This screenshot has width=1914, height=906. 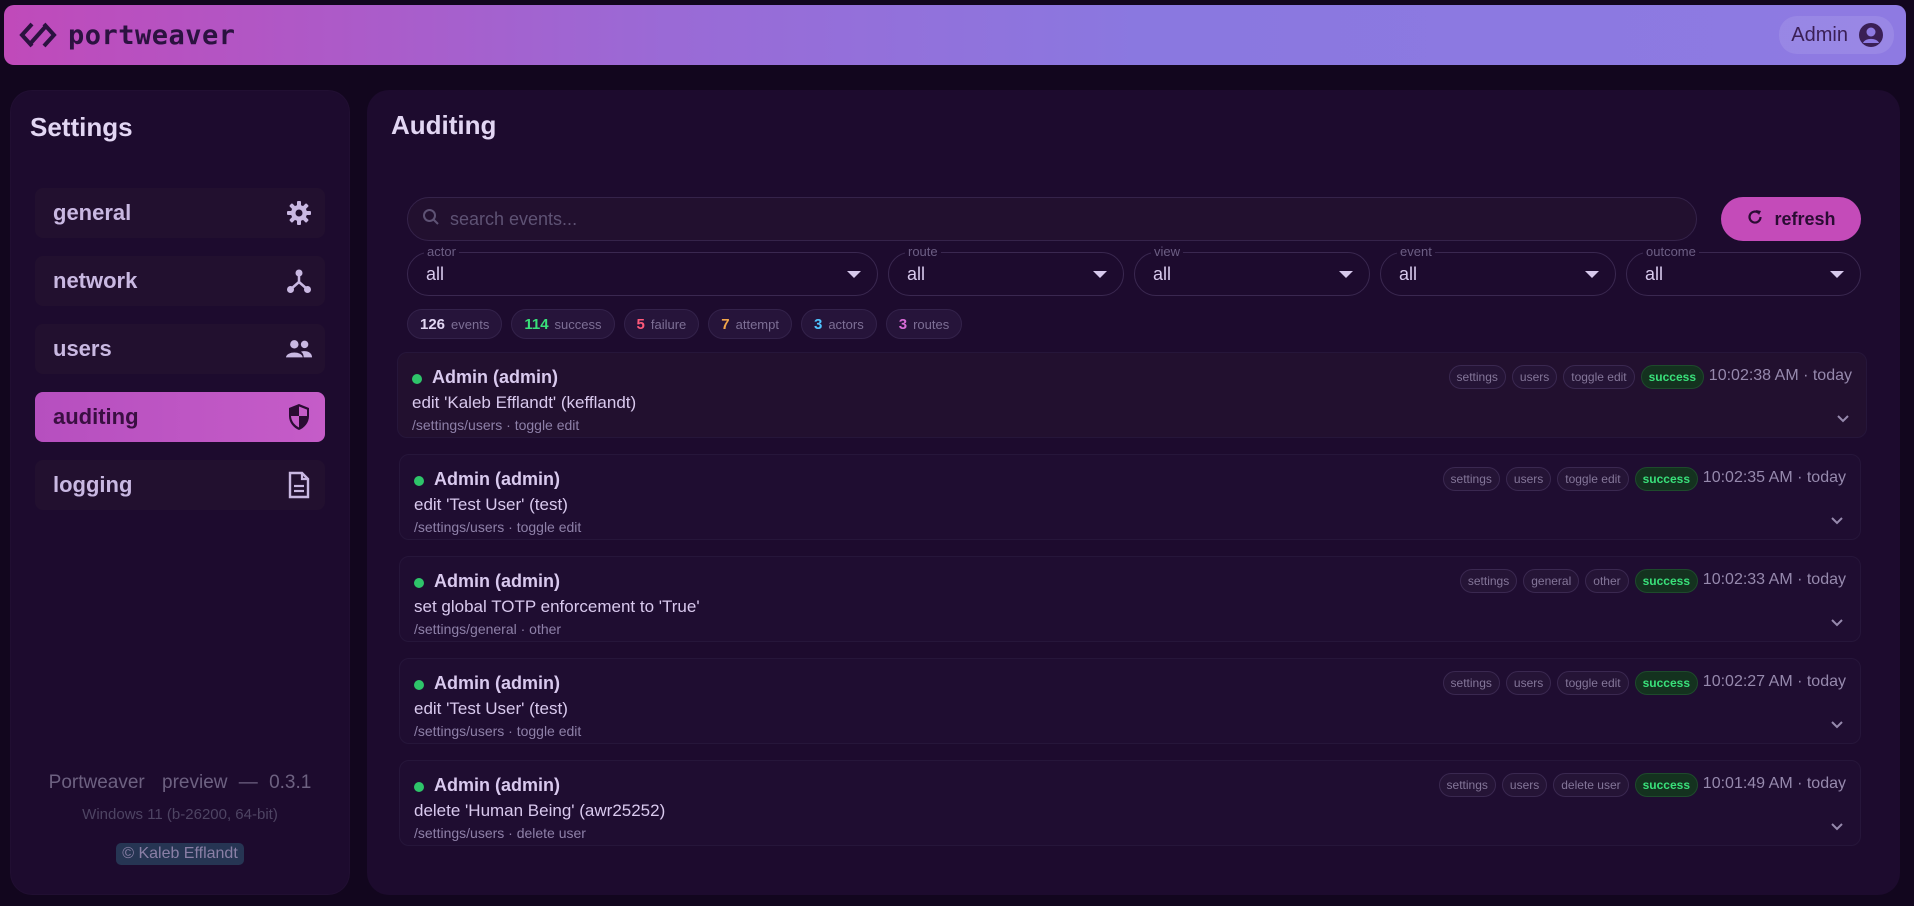 What do you see at coordinates (1006, 270) in the screenshot?
I see `route-filter-select: route all` at bounding box center [1006, 270].